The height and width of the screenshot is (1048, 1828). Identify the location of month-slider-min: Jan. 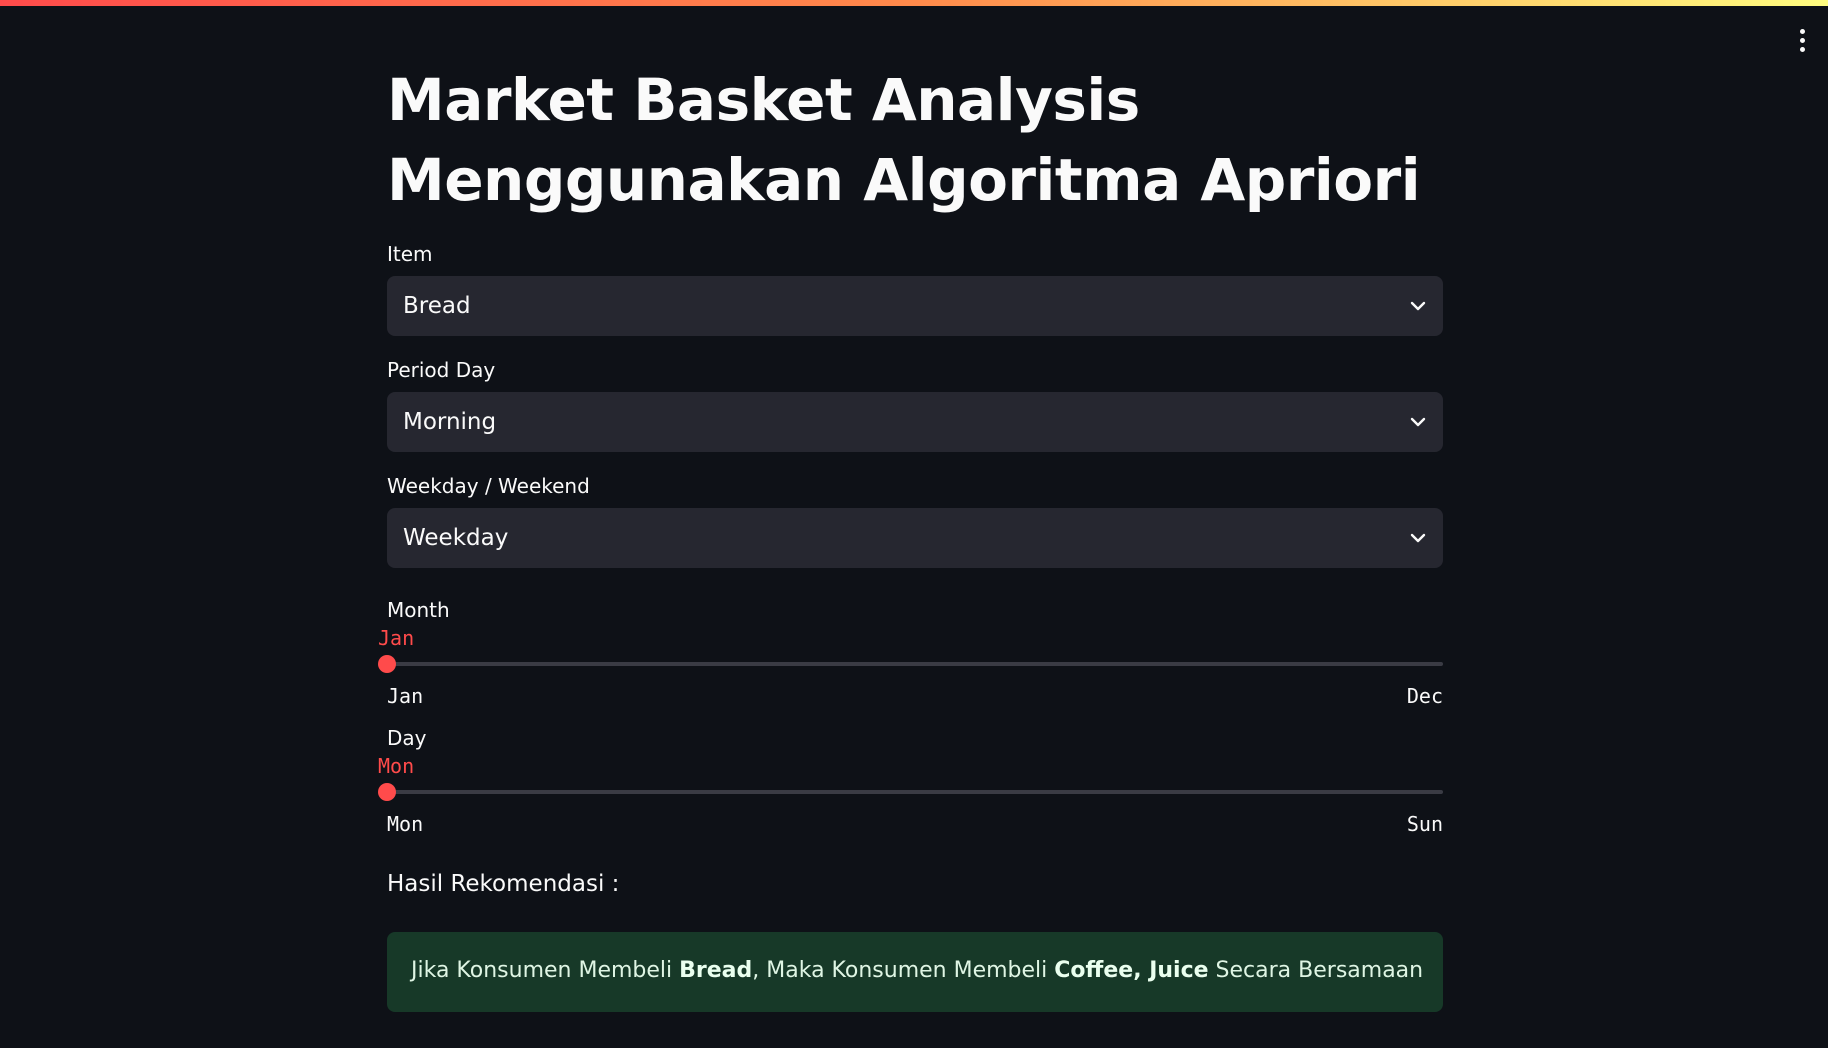
(405, 696).